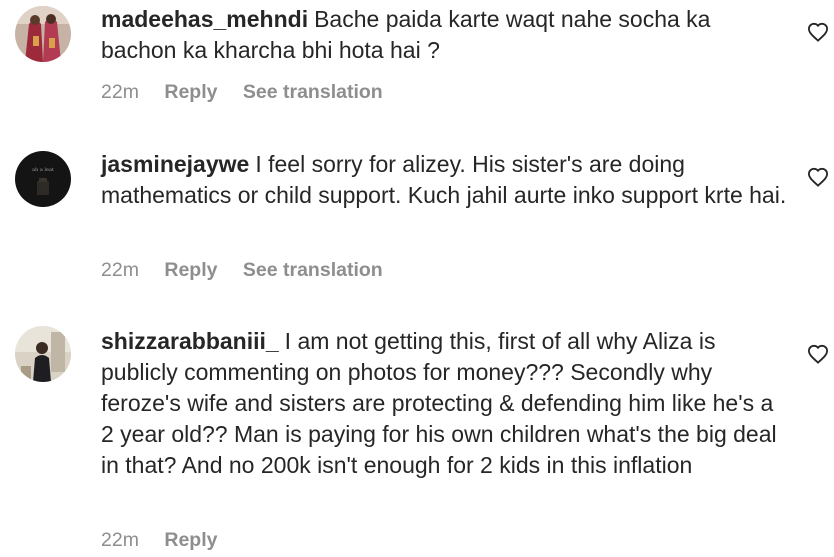  What do you see at coordinates (190, 341) in the screenshot?
I see `comment-username: shizzarabbaniii_` at bounding box center [190, 341].